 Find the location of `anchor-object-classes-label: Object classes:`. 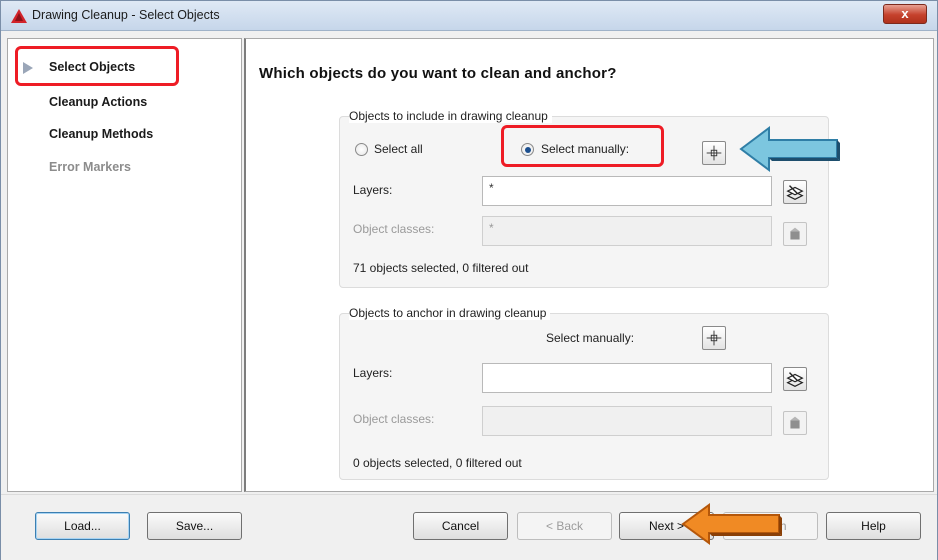

anchor-object-classes-label: Object classes: is located at coordinates (394, 419).